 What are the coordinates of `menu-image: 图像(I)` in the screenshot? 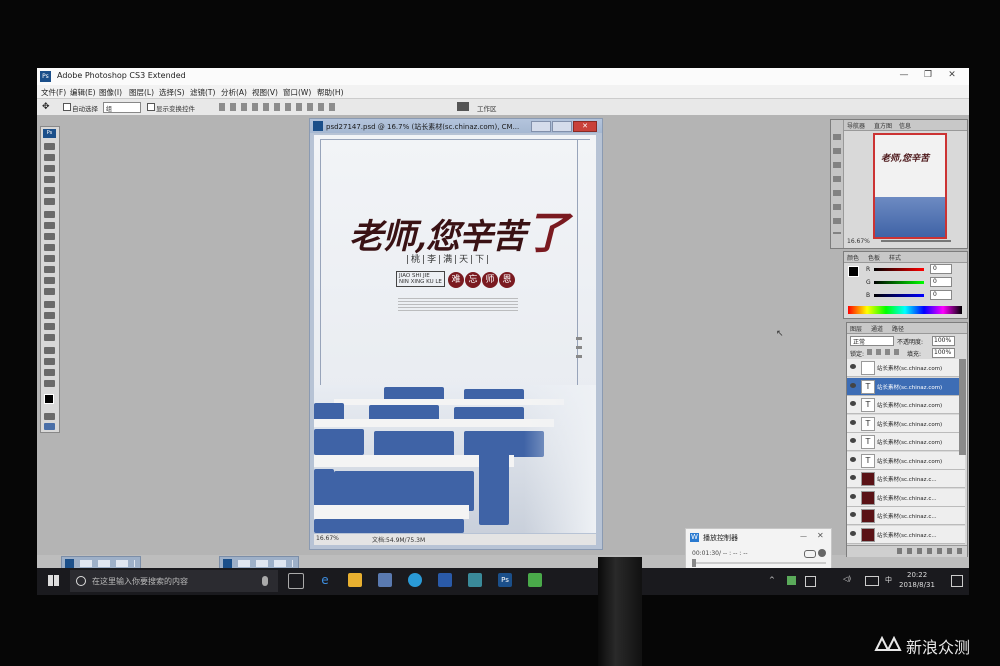 It's located at (110, 92).